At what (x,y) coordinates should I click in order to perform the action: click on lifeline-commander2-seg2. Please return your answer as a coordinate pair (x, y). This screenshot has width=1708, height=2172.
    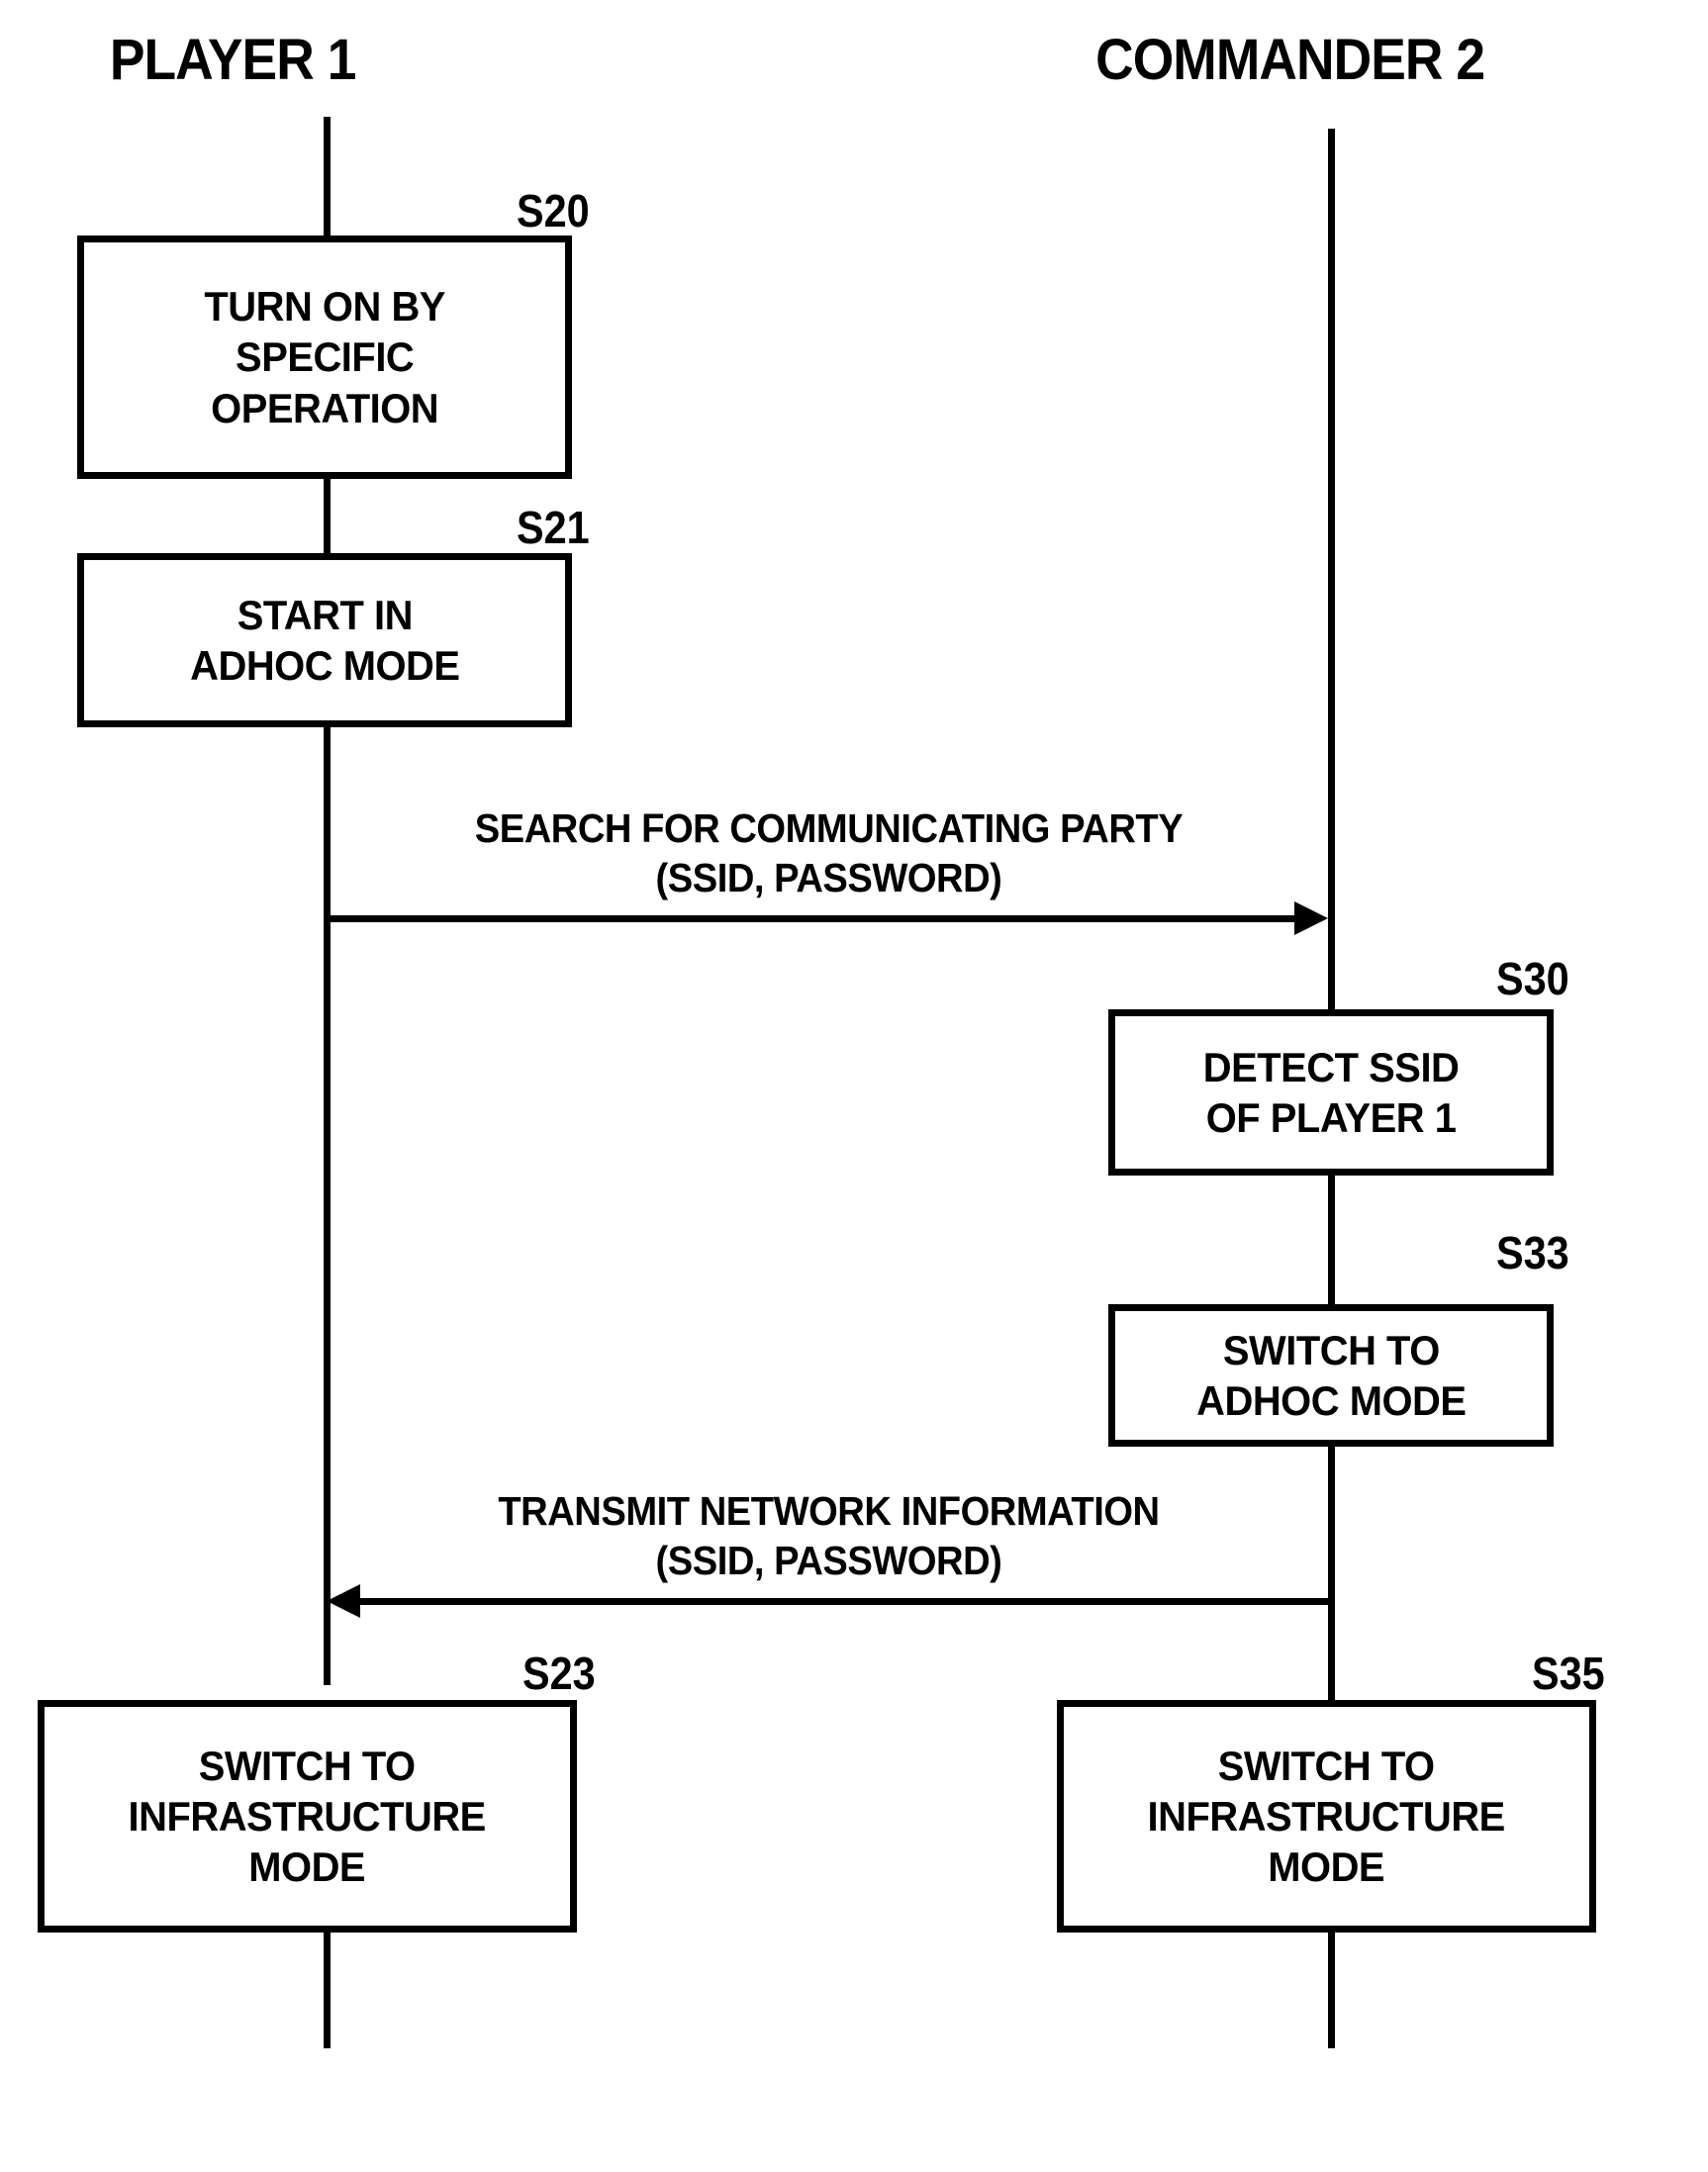
    Looking at the image, I should click on (1331, 1240).